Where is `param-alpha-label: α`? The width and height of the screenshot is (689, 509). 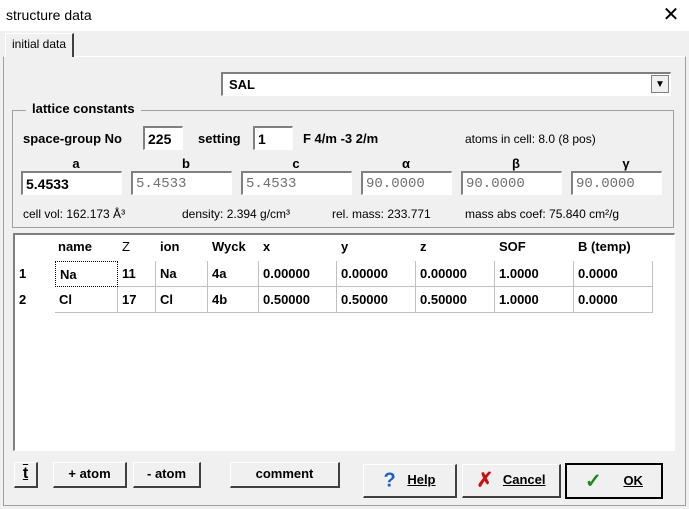
param-alpha-label: α is located at coordinates (406, 163).